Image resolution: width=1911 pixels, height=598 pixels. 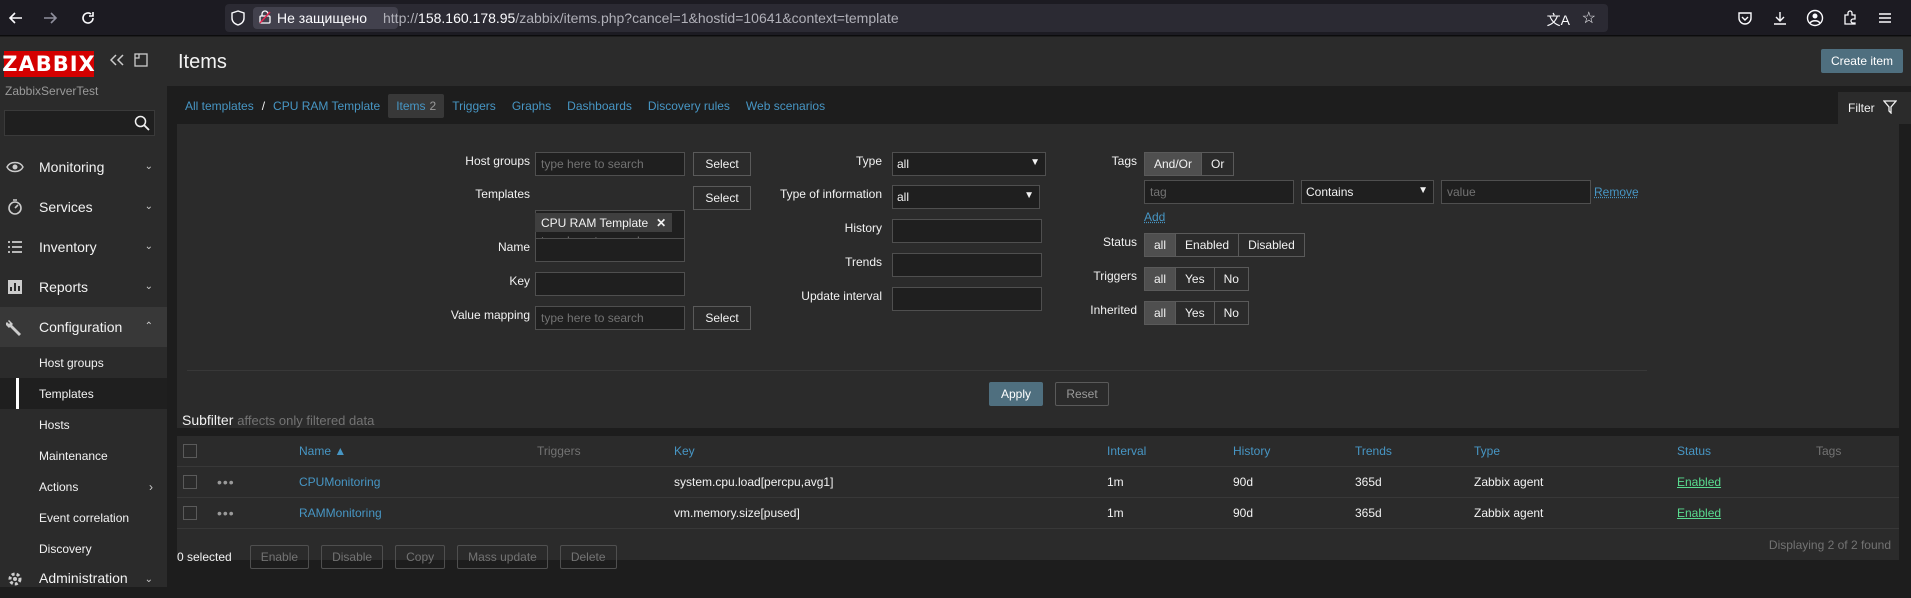 I want to click on tab-graphs: Graphs, so click(x=531, y=106).